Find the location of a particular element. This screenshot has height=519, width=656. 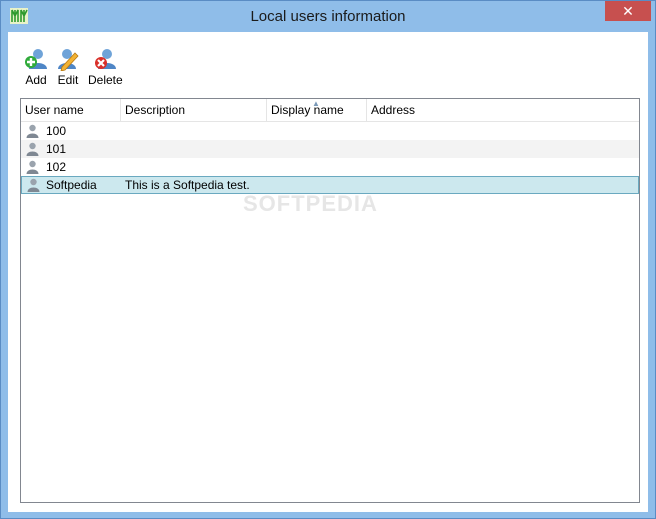

window-title: Local users information is located at coordinates (328, 16).